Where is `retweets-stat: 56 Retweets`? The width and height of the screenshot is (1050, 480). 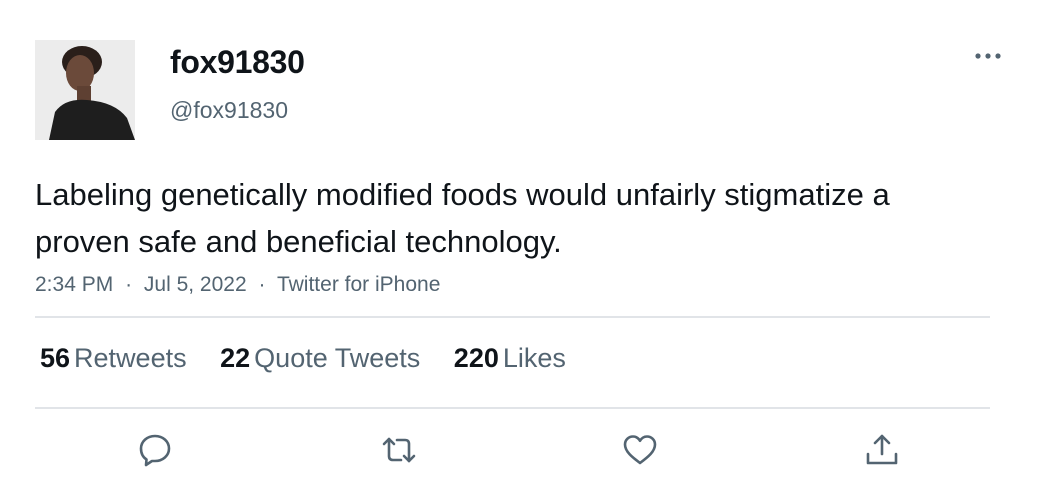 retweets-stat: 56 Retweets is located at coordinates (113, 358).